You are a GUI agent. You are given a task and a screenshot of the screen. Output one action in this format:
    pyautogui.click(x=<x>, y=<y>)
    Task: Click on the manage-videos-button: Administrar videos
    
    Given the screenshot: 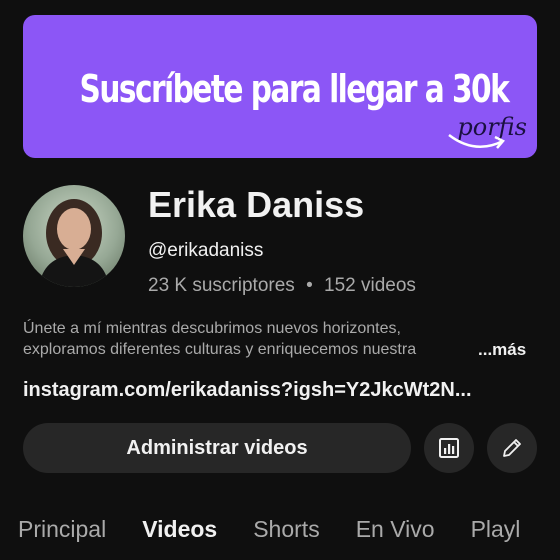 What is the action you would take?
    pyautogui.click(x=217, y=448)
    